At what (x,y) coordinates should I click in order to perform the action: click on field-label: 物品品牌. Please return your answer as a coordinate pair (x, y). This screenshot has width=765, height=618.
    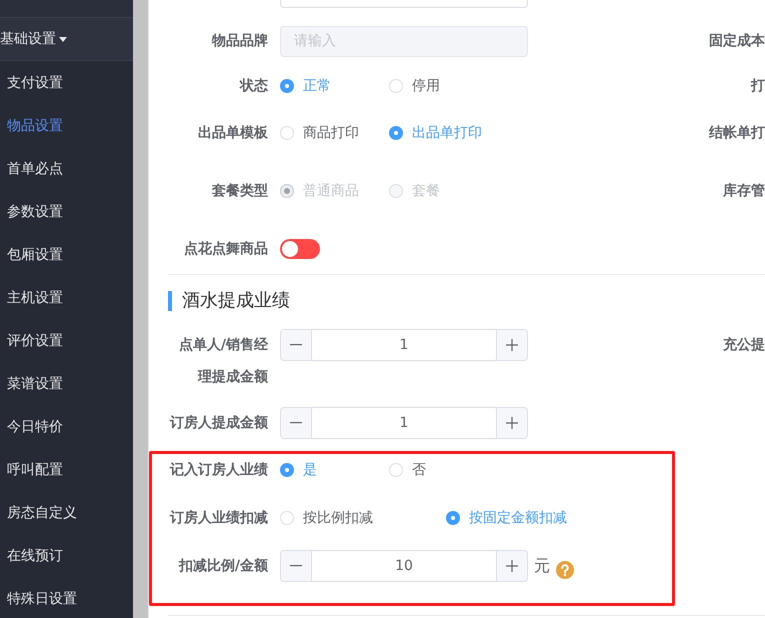
    Looking at the image, I should click on (239, 41).